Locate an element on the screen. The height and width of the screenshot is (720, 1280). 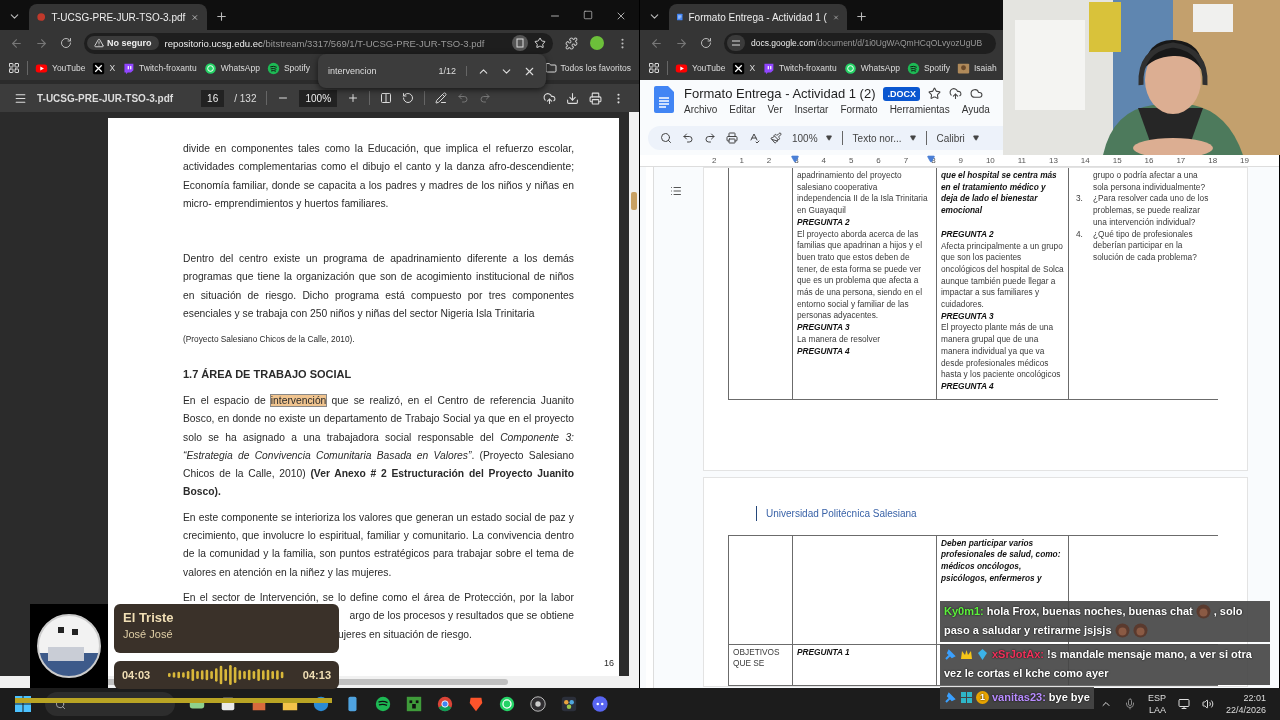
profile-avatar is located at coordinates (597, 43).